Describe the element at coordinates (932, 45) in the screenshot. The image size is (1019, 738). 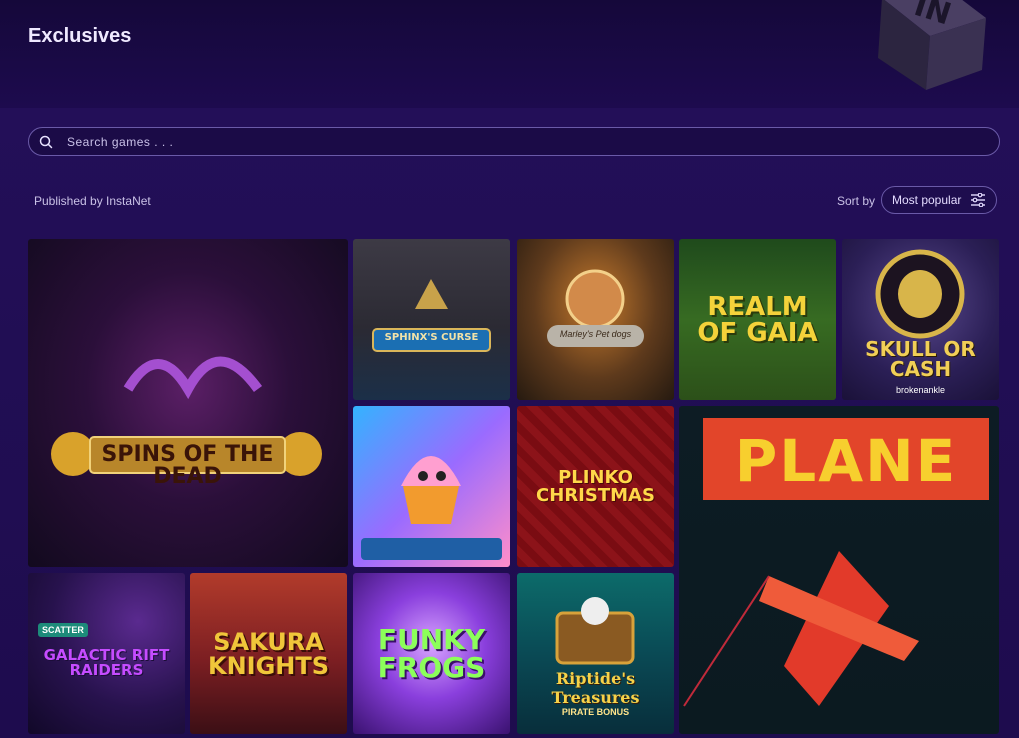
I see `instanet-logo-icon: IN` at that location.